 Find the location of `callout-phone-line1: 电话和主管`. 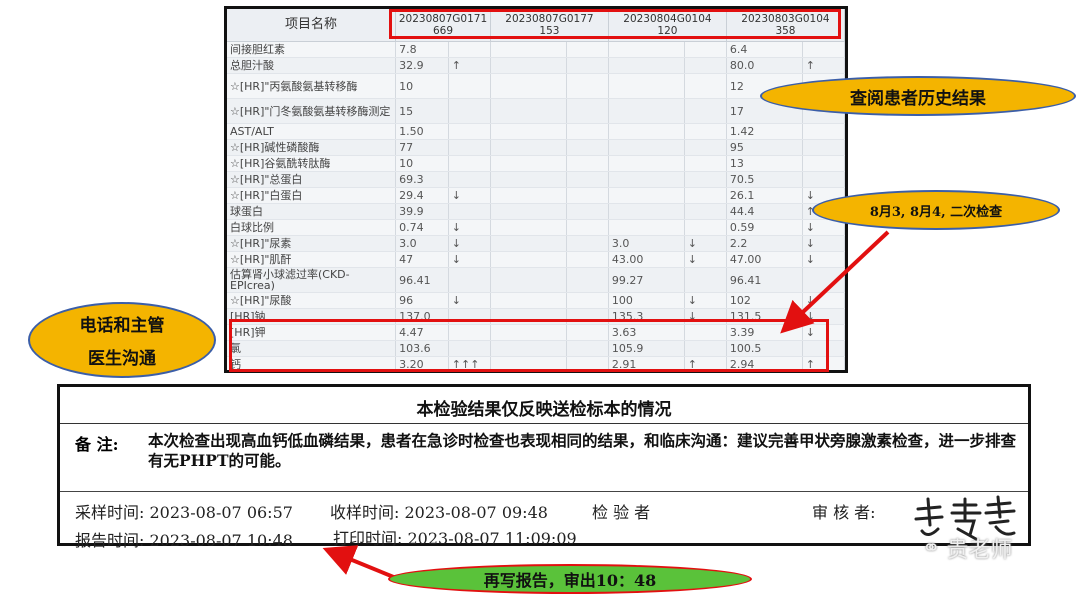

callout-phone-line1: 电话和主管 is located at coordinates (122, 326).